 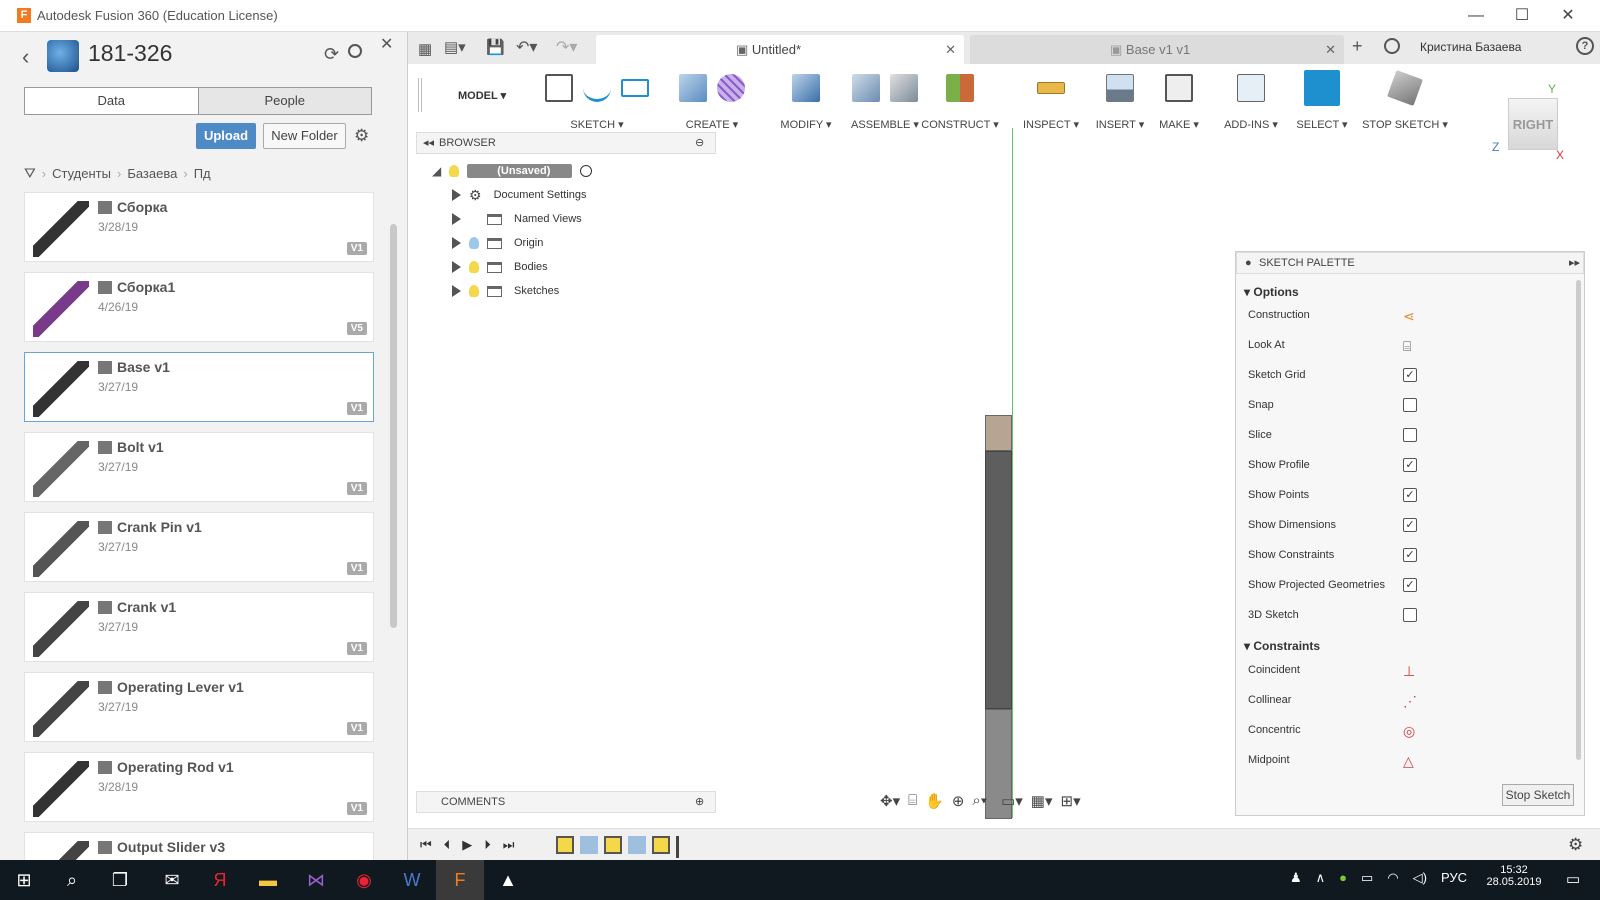 I want to click on explorer-icon: ▬, so click(x=268, y=880).